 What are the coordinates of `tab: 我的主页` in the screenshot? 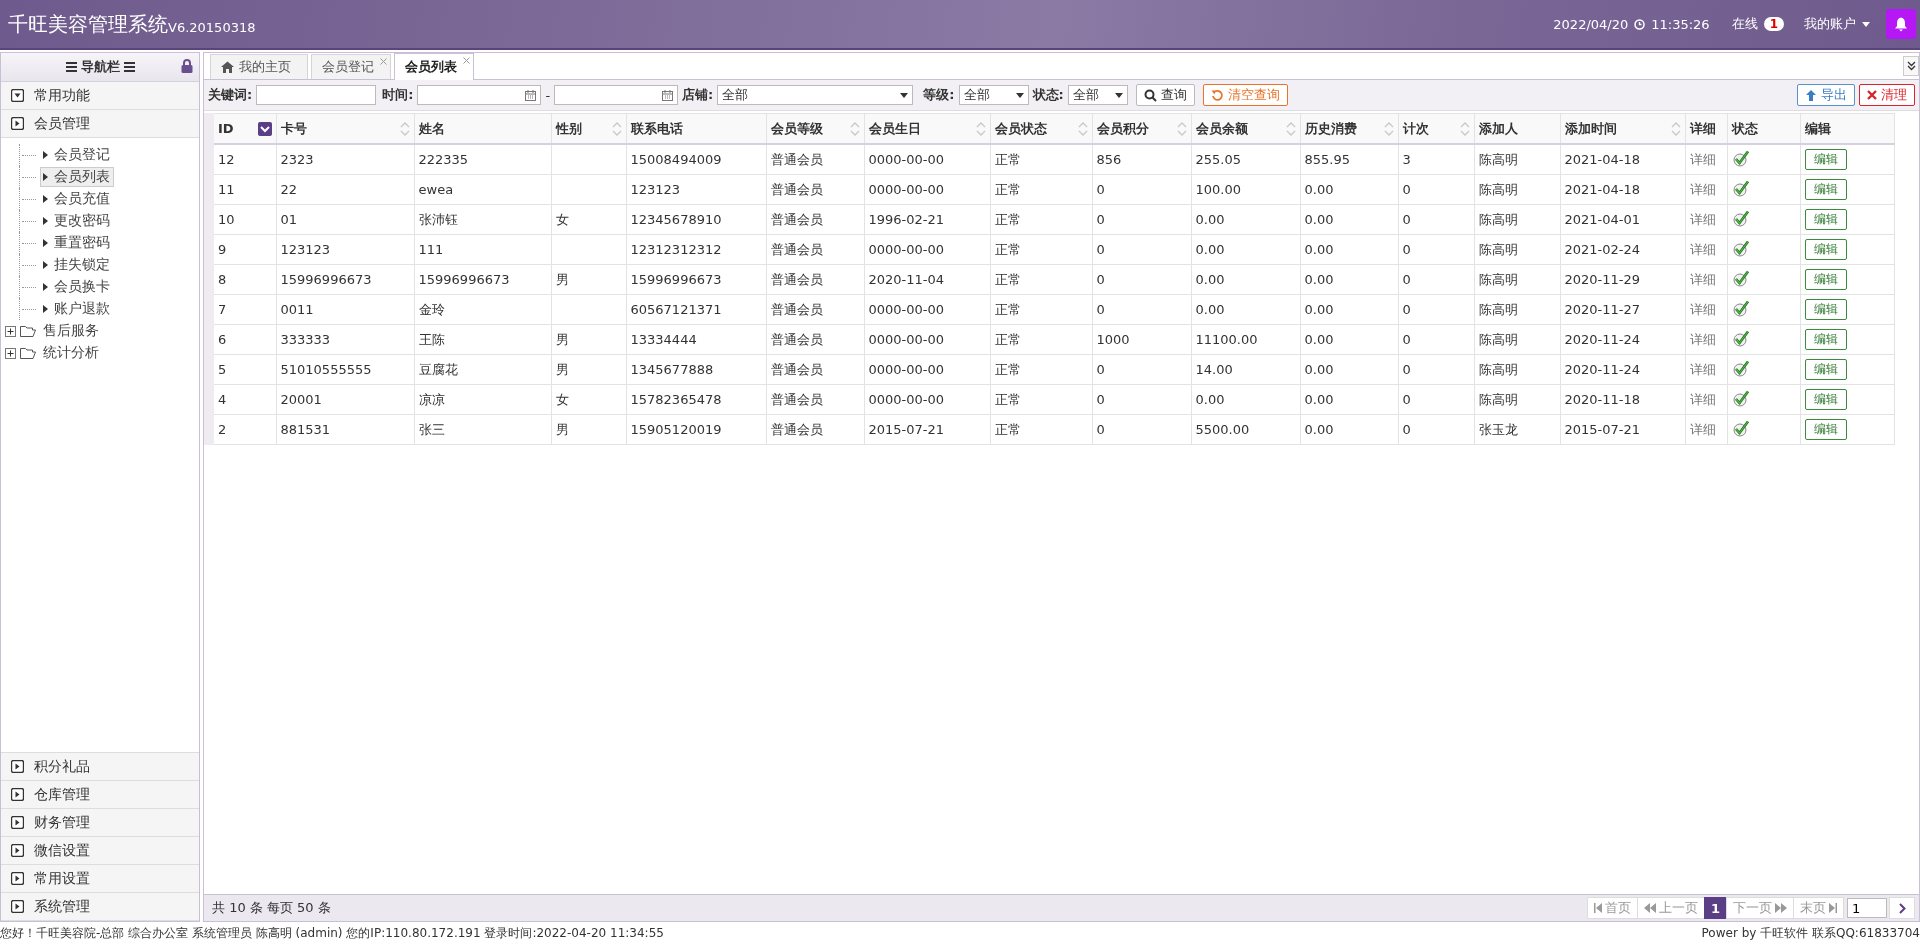 It's located at (259, 66).